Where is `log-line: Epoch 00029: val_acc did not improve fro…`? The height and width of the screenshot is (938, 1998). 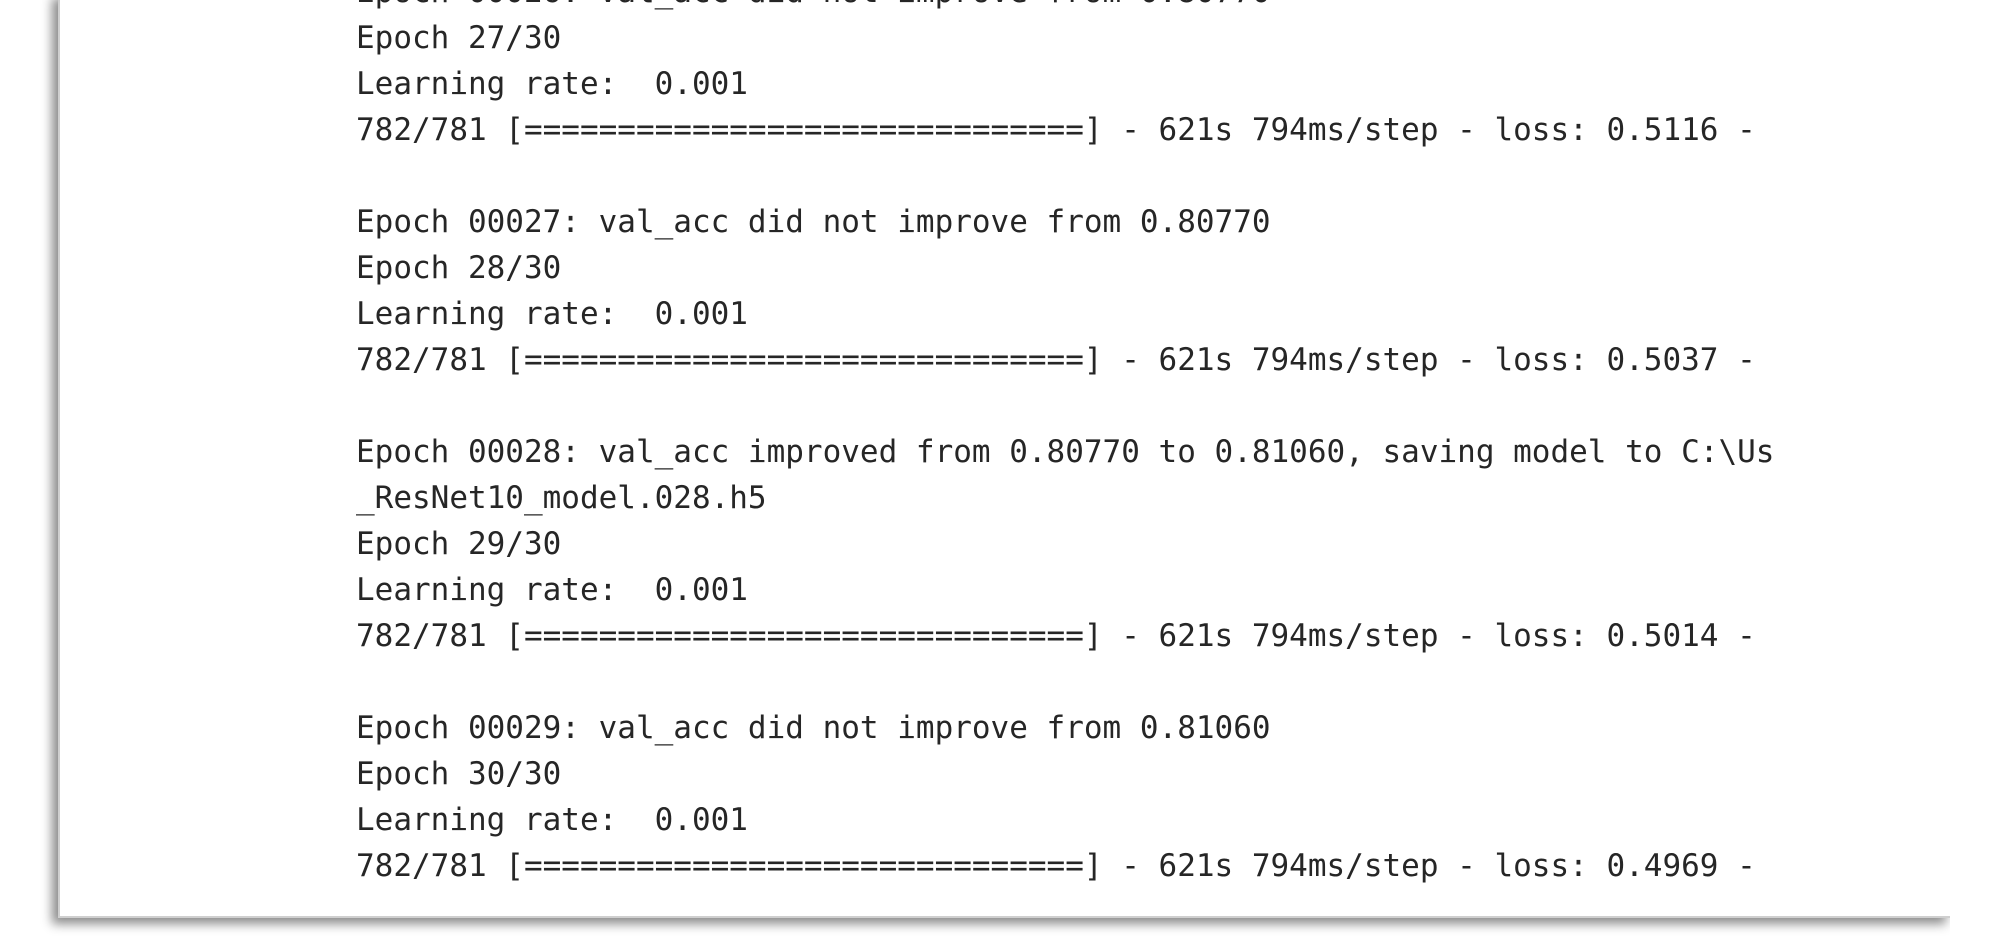
log-line: Epoch 00029: val_acc did not improve fro… is located at coordinates (813, 728).